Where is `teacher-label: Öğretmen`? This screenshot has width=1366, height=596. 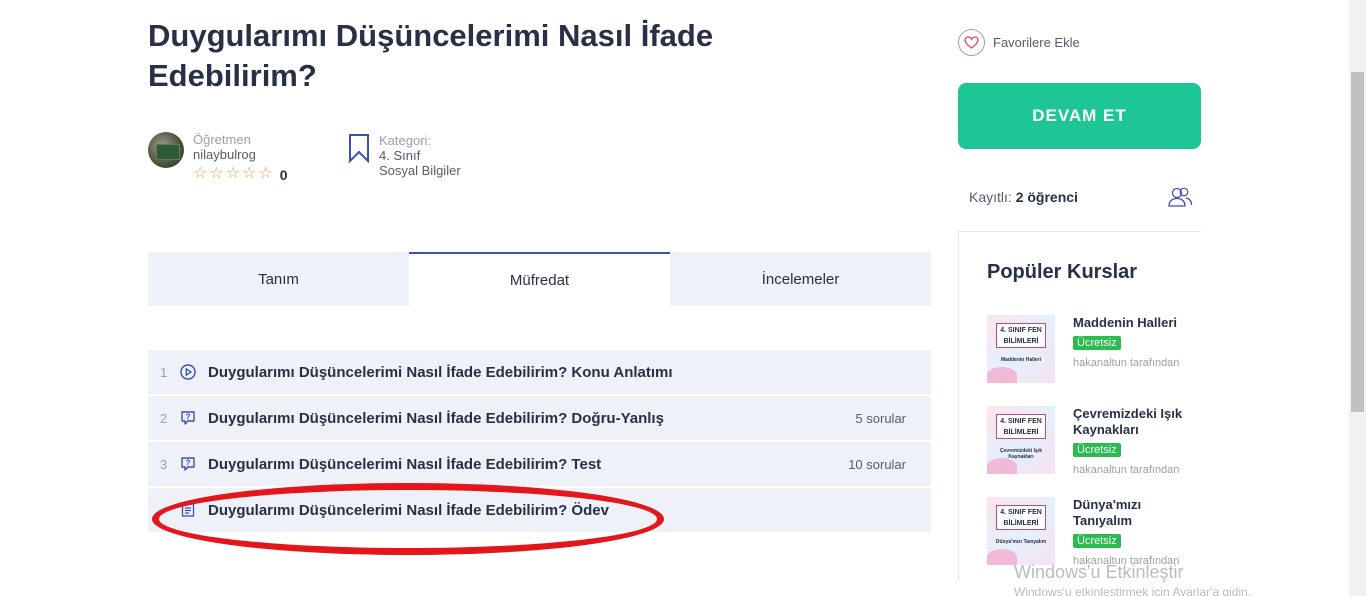 teacher-label: Öğretmen is located at coordinates (222, 139).